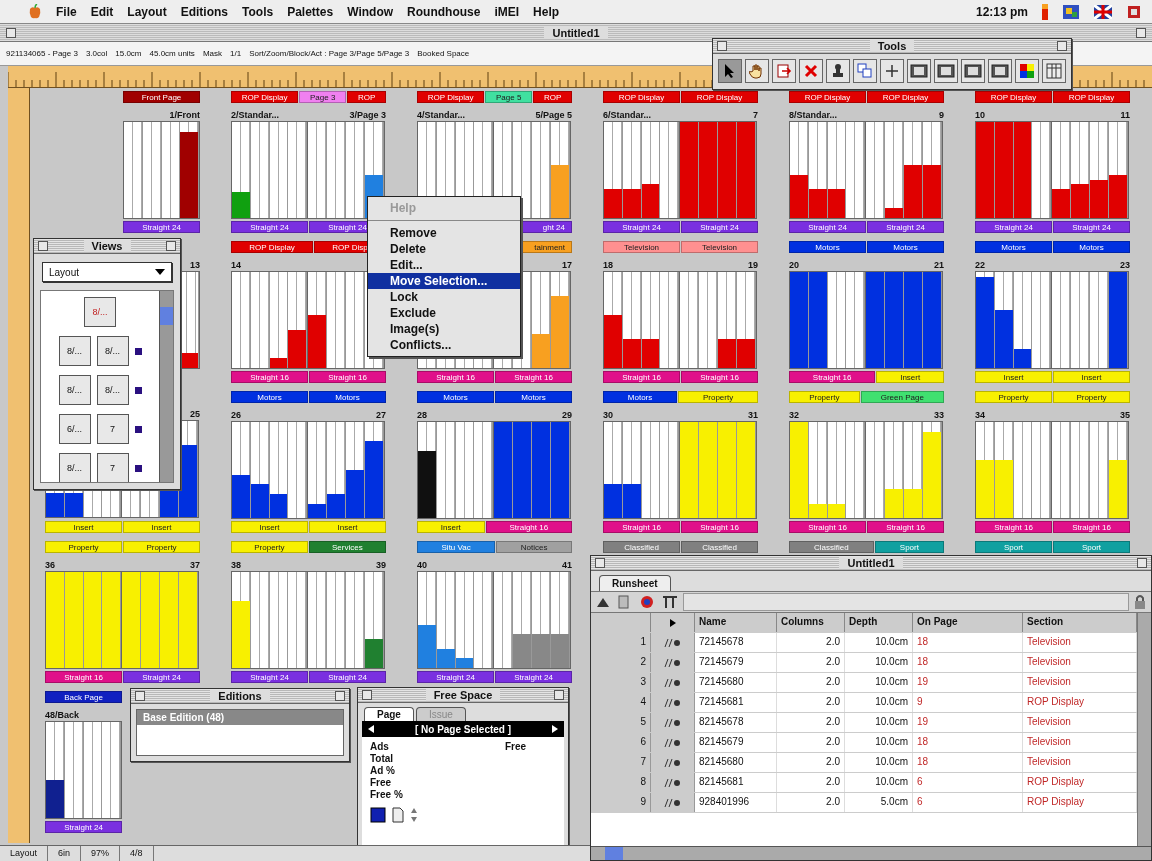 This screenshot has height=861, width=1152. What do you see at coordinates (236, 265) in the screenshot?
I see `page-label: 14` at bounding box center [236, 265].